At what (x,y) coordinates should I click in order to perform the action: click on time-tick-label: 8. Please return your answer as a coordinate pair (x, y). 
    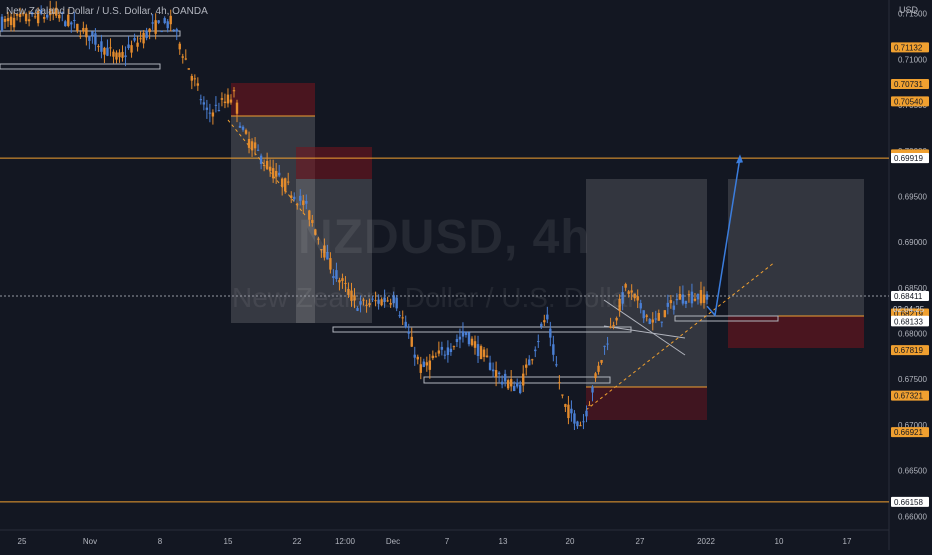
    Looking at the image, I should click on (160, 541).